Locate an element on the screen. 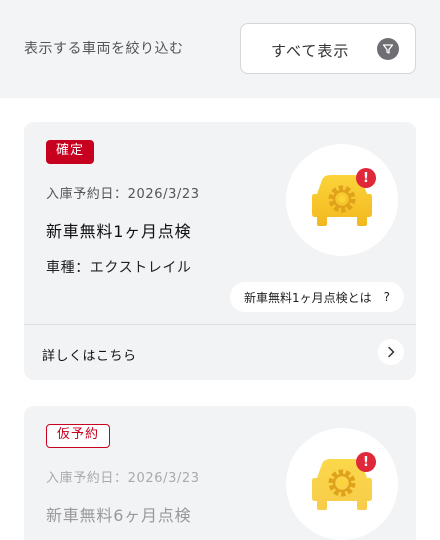 The width and height of the screenshot is (440, 540). vehicle-filter-select: すべて表示 is located at coordinates (328, 48).